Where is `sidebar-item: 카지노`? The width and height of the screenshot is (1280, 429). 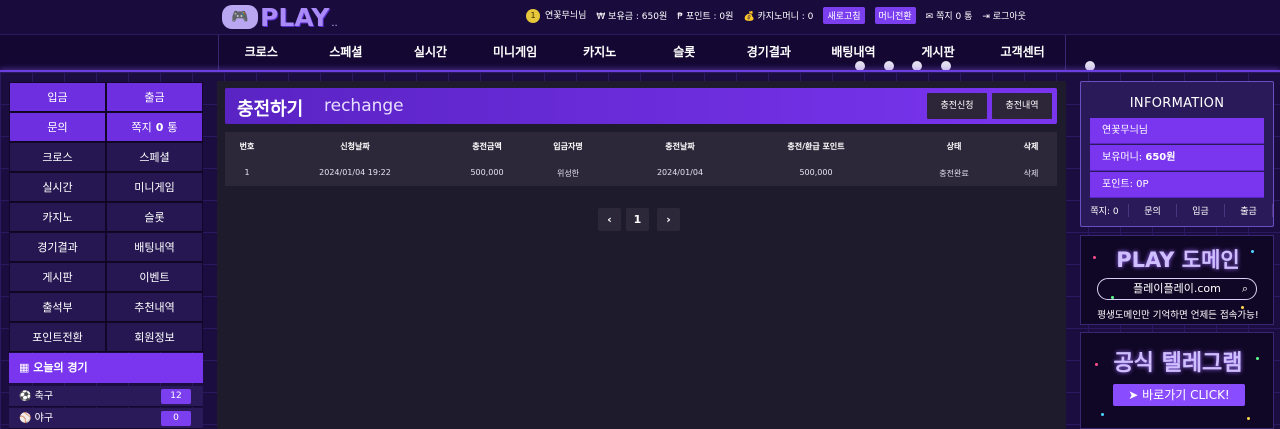
sidebar-item: 카지노 is located at coordinates (57, 217).